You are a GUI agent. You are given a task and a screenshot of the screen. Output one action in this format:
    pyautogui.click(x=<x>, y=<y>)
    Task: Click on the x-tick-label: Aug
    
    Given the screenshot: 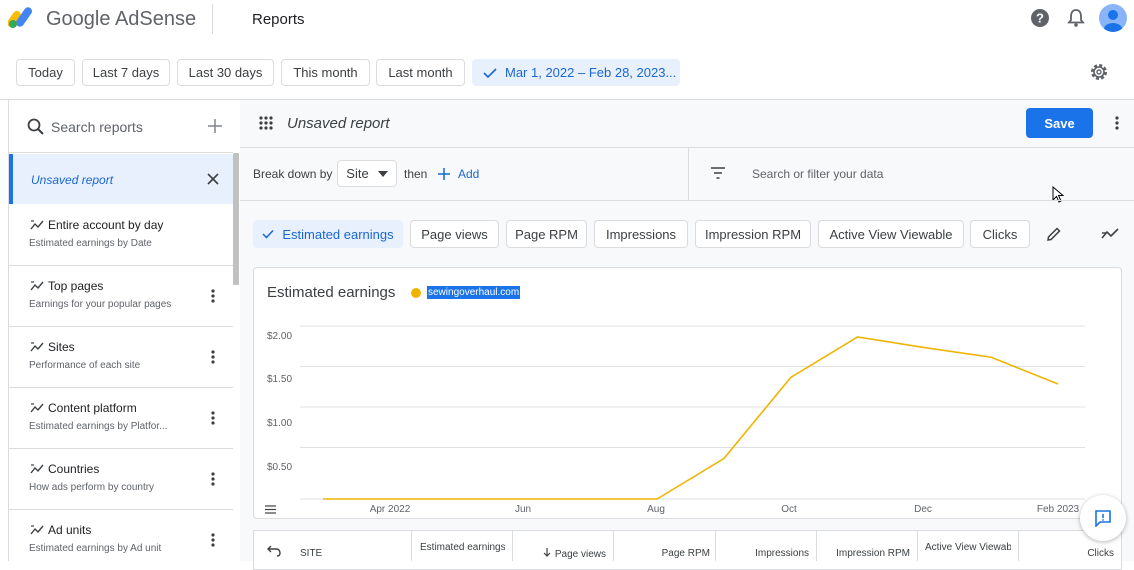 What is the action you would take?
    pyautogui.click(x=656, y=509)
    